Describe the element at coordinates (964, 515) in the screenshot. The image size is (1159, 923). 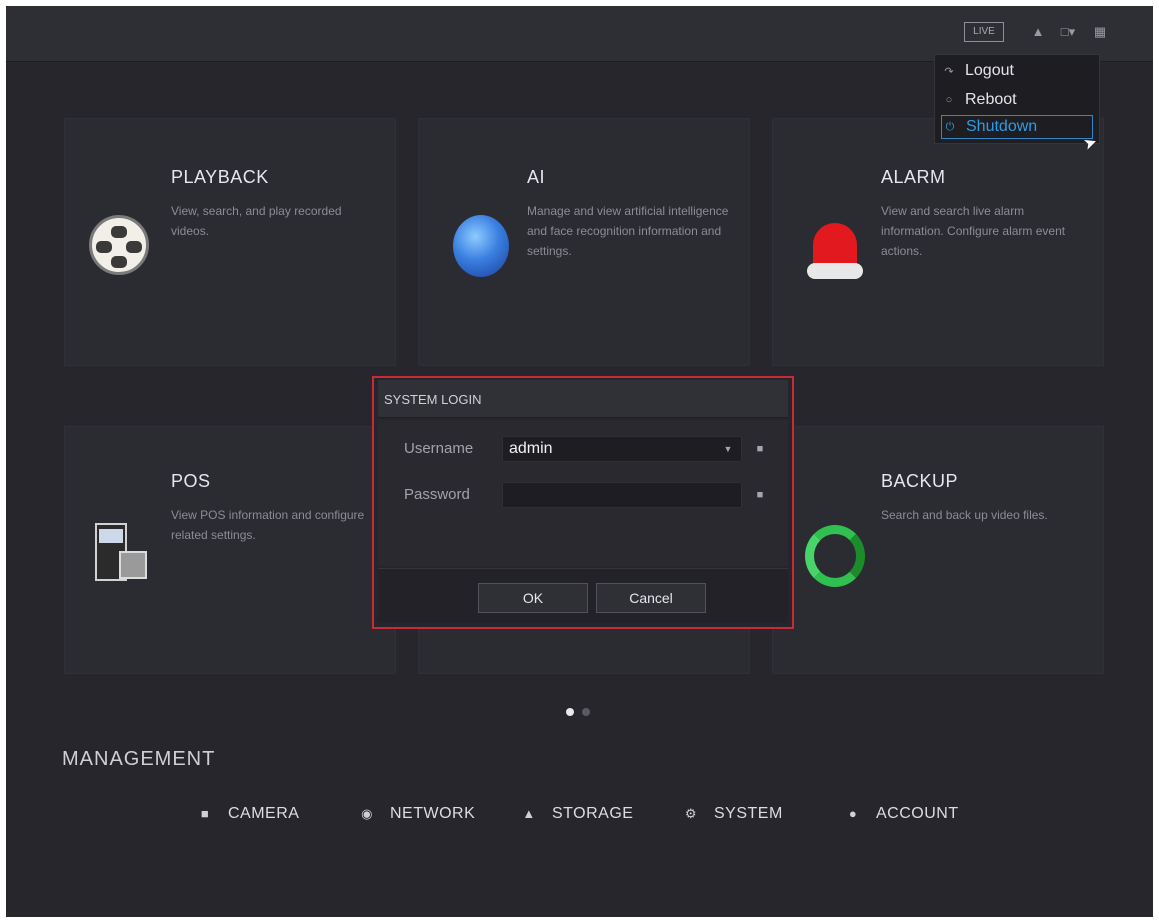
I see `card-description: Search and back up video files.` at that location.